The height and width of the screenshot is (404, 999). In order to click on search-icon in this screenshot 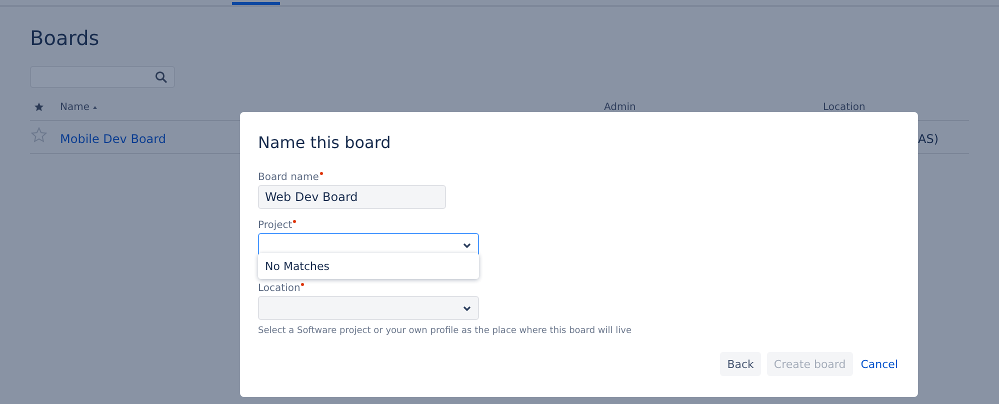, I will do `click(161, 77)`.